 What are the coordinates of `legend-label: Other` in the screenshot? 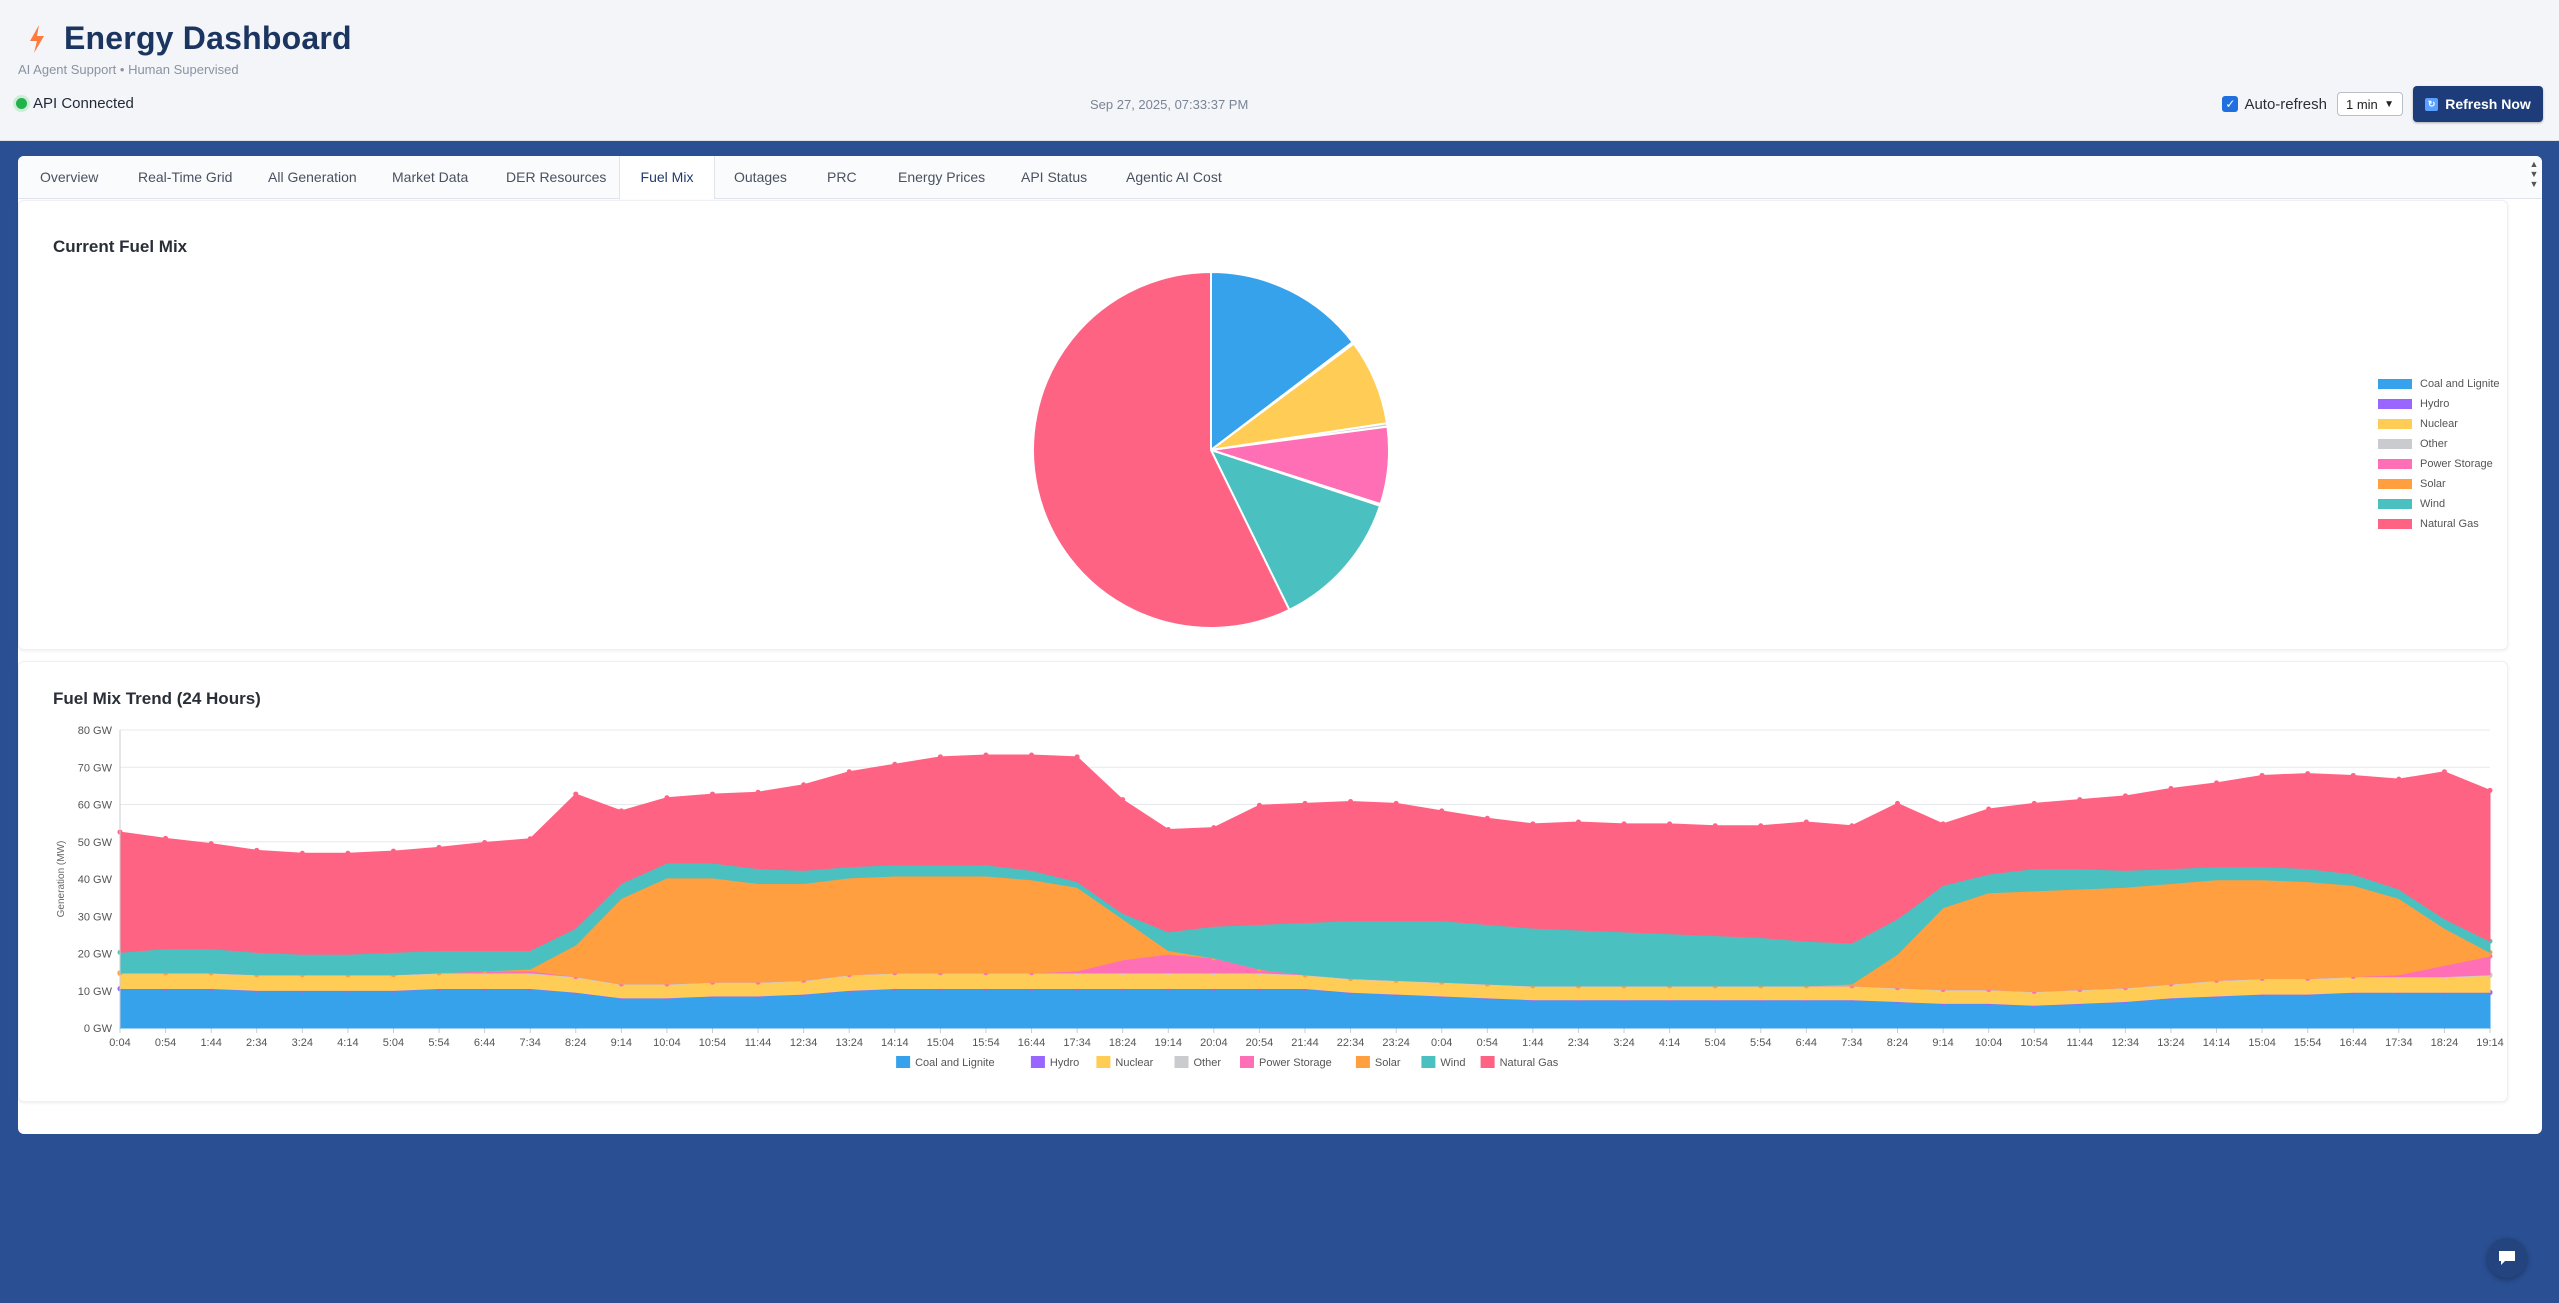 It's located at (2434, 444).